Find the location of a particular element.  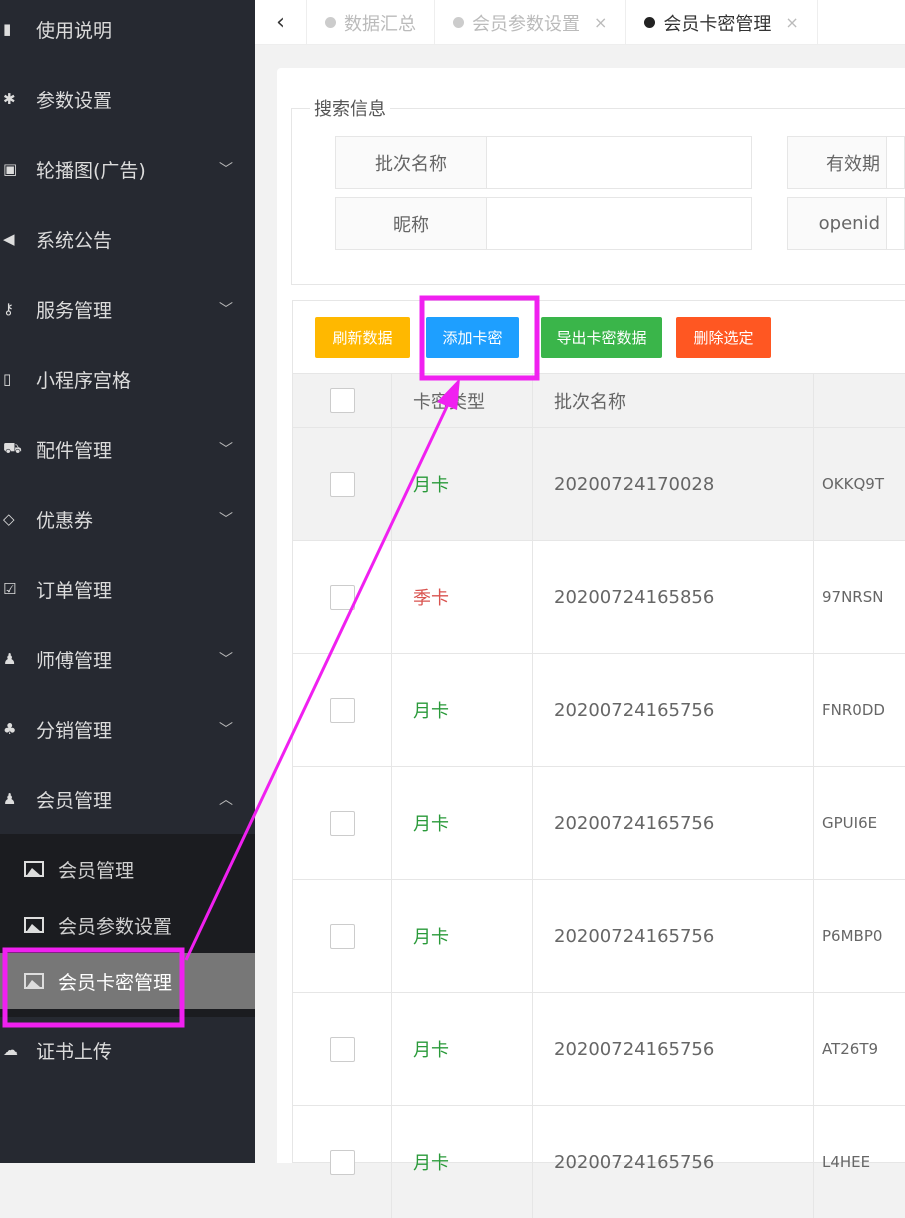

tab-1: 会员参数设置 × is located at coordinates (531, 22).